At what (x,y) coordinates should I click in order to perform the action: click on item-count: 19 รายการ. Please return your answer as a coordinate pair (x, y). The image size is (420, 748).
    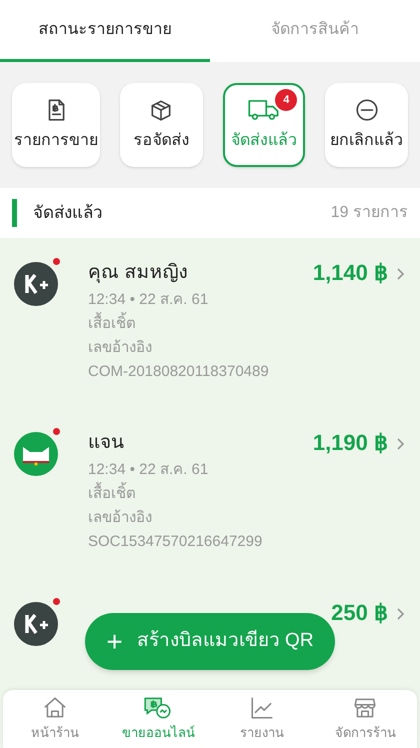
    Looking at the image, I should click on (369, 213).